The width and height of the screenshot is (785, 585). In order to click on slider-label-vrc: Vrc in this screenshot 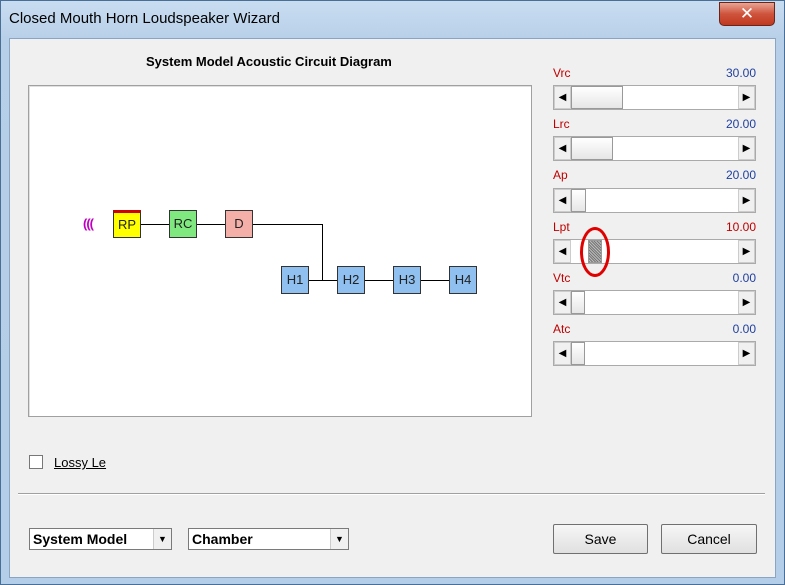, I will do `click(562, 73)`.